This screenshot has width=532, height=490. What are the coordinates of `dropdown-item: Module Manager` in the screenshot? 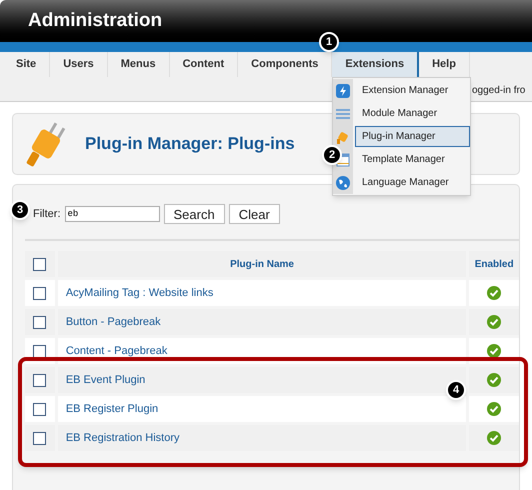 It's located at (412, 113).